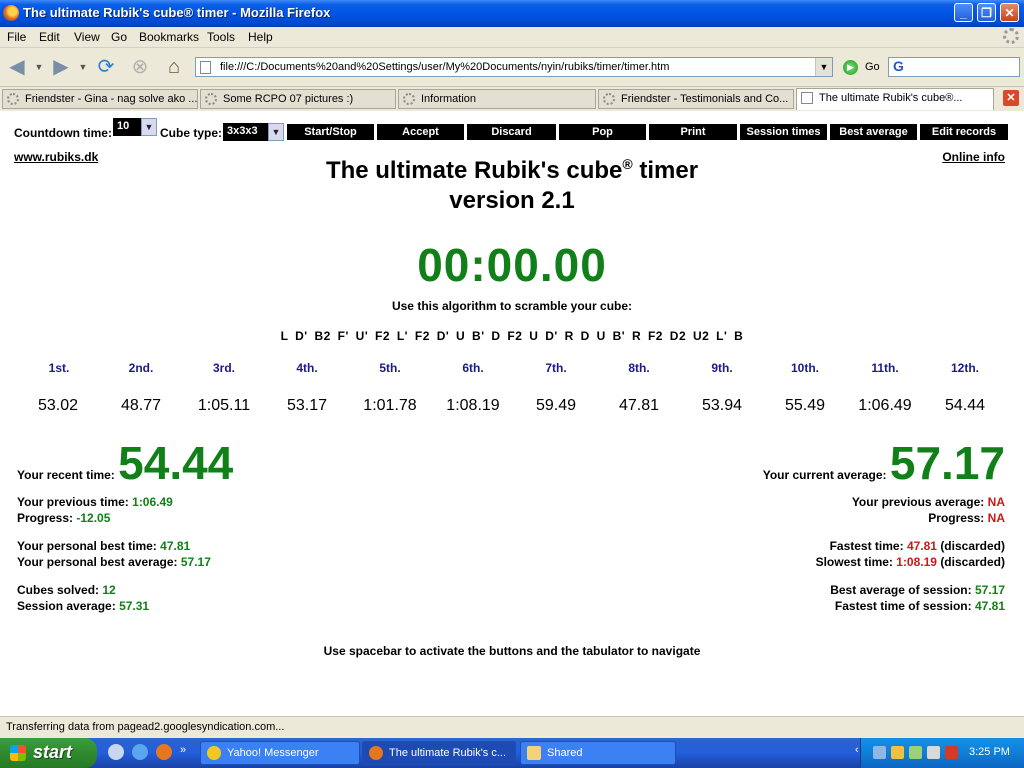 The width and height of the screenshot is (1024, 768). Describe the element at coordinates (512, 265) in the screenshot. I see `timer-display: 00:00.00` at that location.